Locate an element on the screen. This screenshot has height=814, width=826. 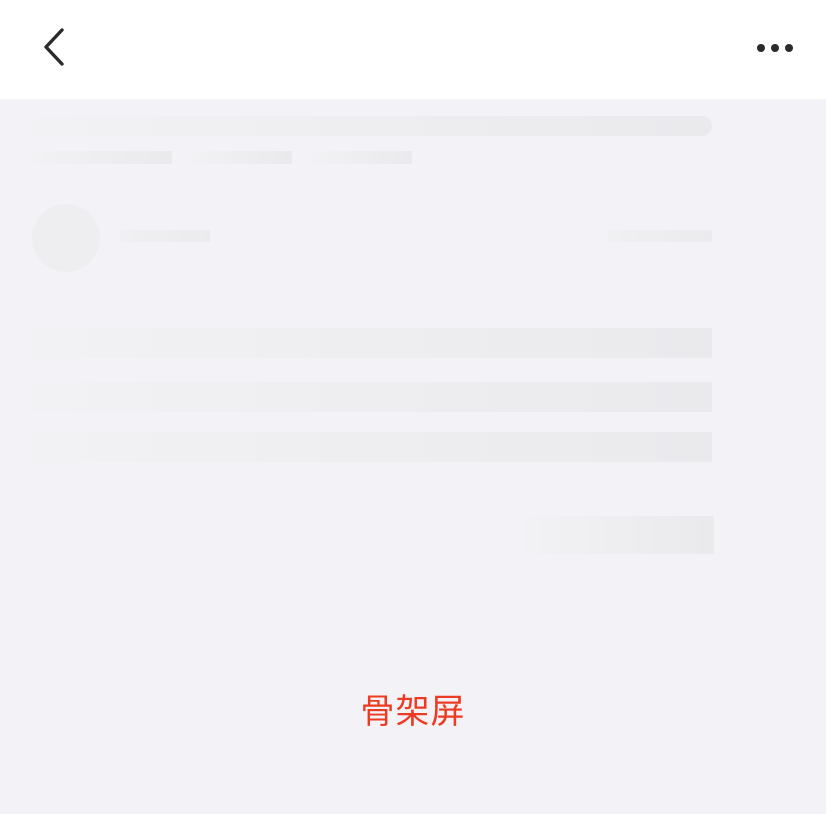
more-horizontal-icon is located at coordinates (775, 48).